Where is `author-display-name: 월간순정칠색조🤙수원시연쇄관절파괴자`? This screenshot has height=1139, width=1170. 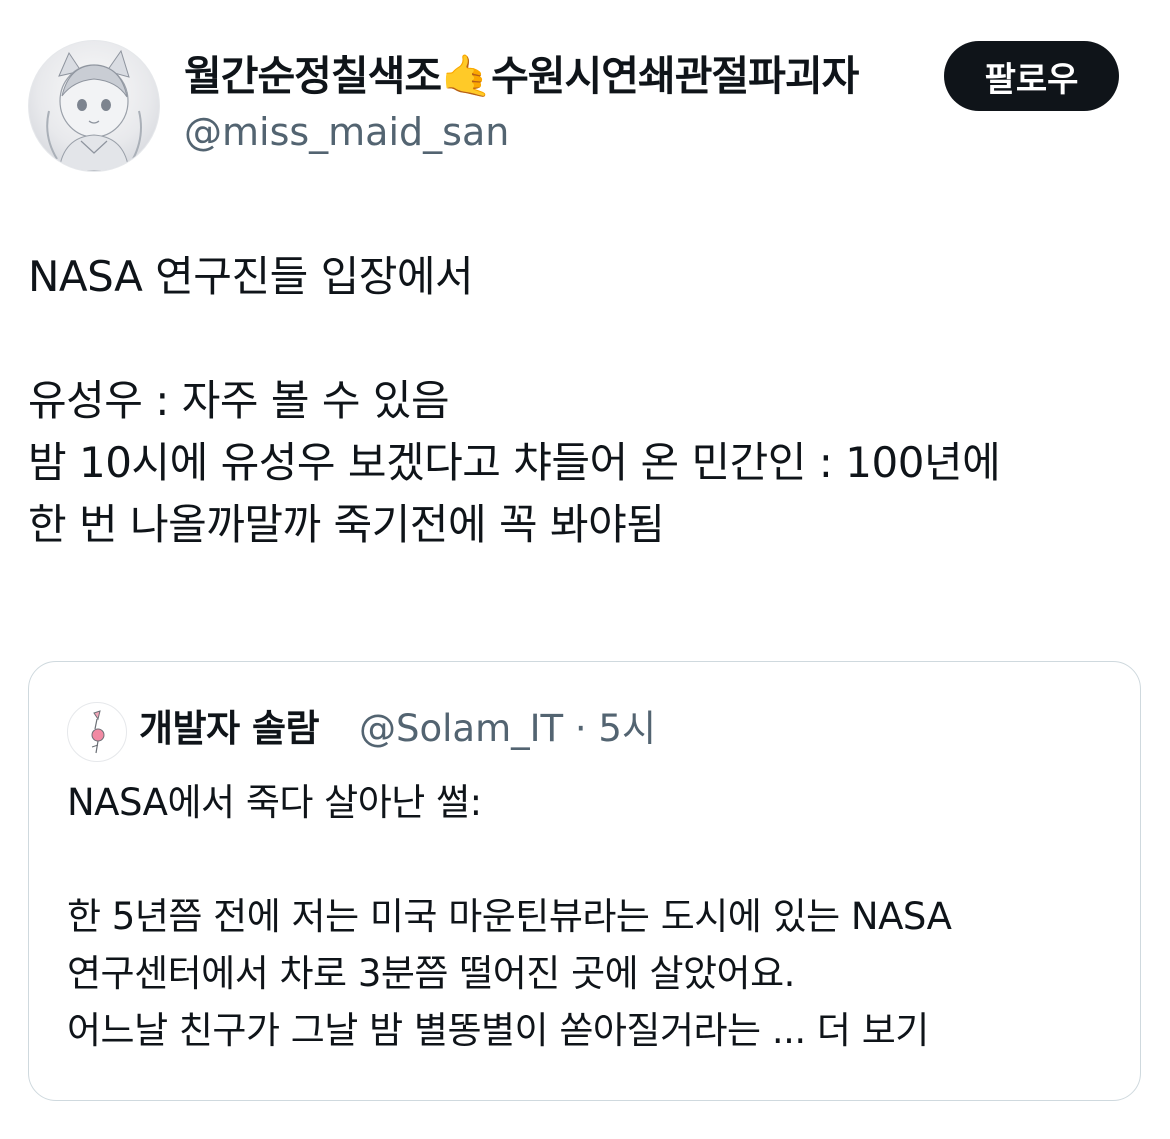
author-display-name: 월간순정칠색조🤙수원시연쇄관절파괴자 is located at coordinates (521, 76).